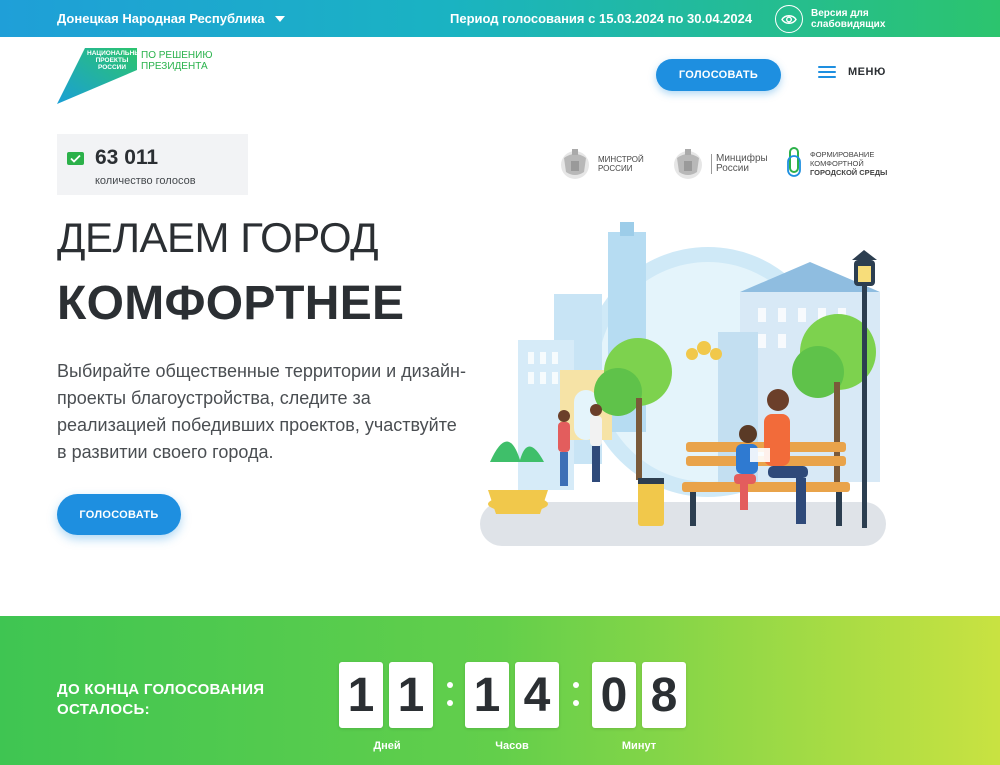  I want to click on president-decision-text: ПО РЕШЕНИЮ ПРЕЗИДЕНТА, so click(176, 61).